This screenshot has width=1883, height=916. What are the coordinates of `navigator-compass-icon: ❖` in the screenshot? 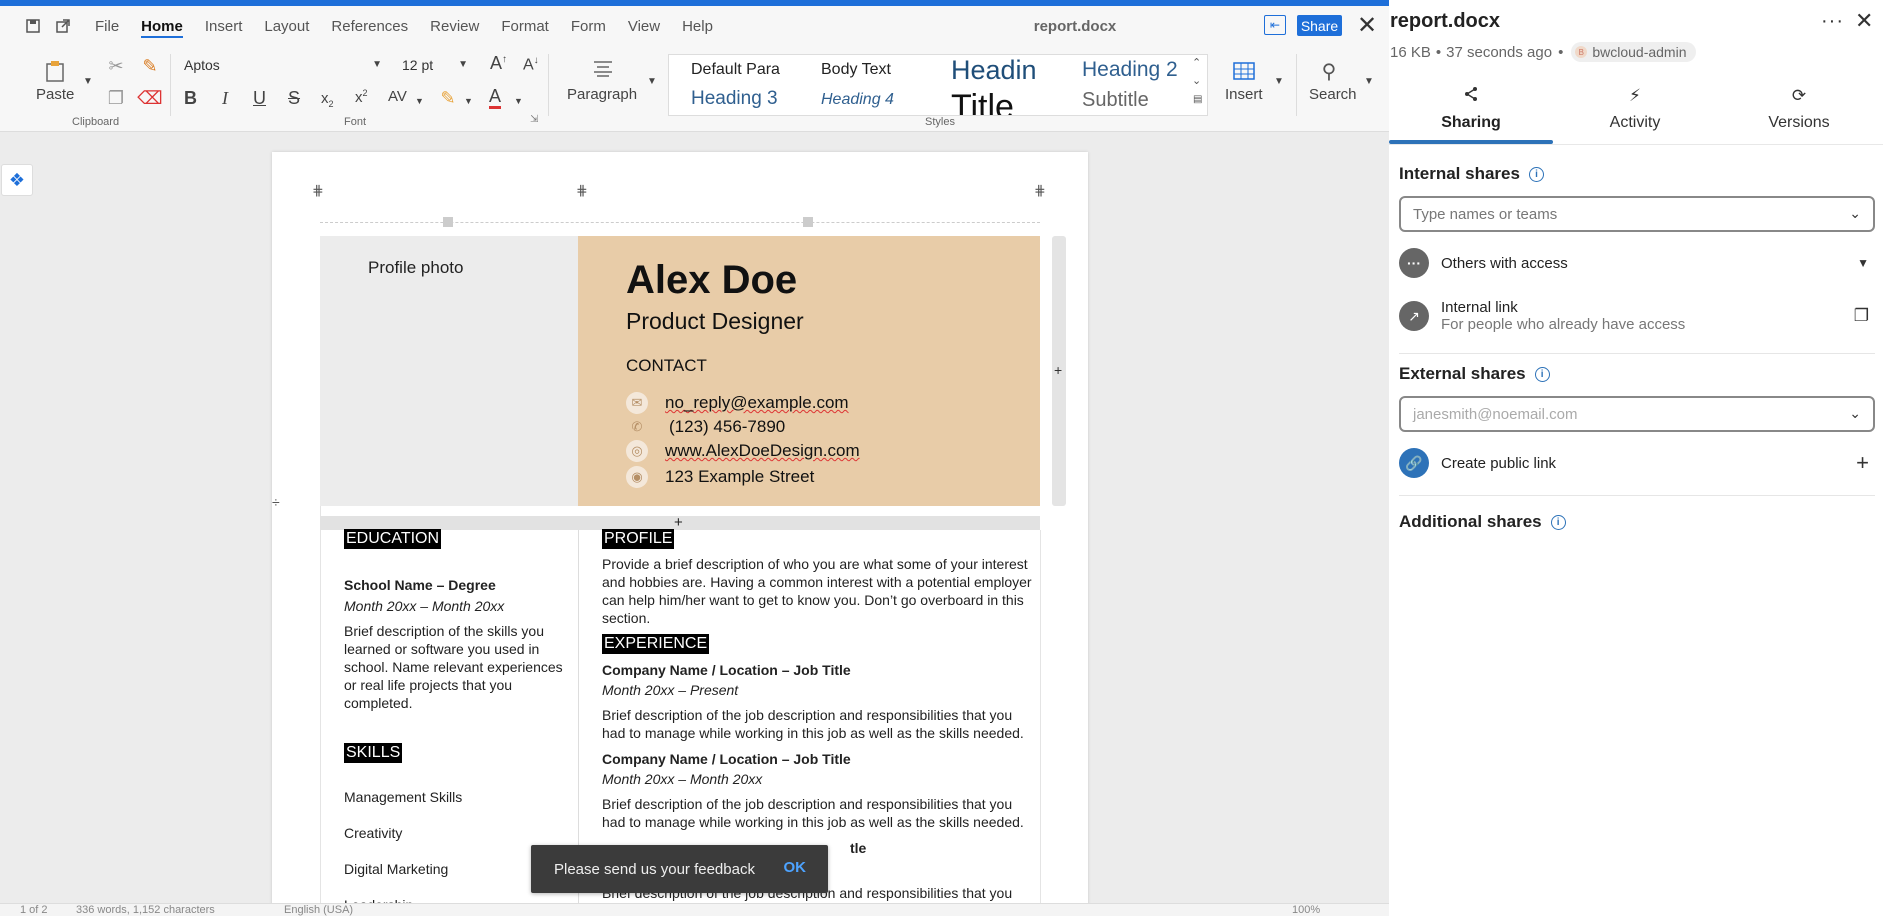 It's located at (17, 180).